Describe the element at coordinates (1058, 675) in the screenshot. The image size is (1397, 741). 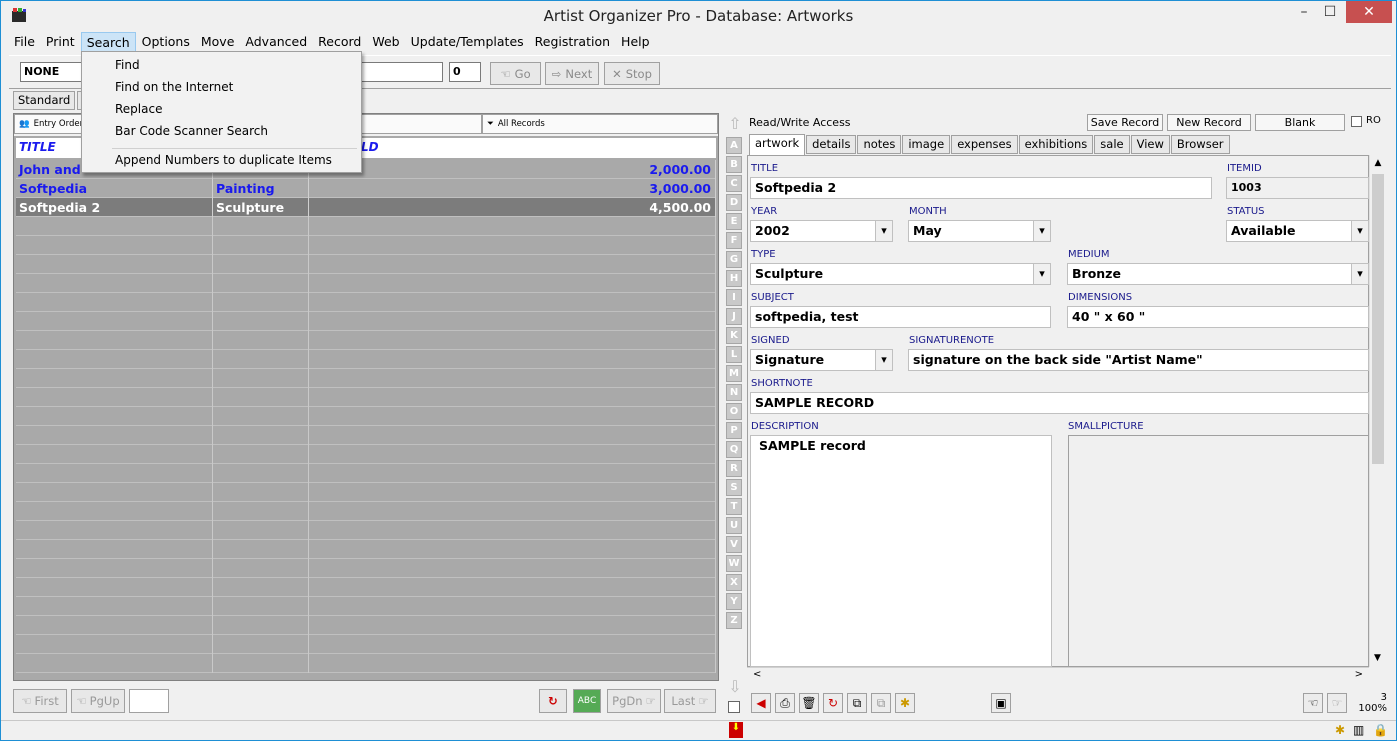
I see `form-horizontal-scrollbar: < >` at that location.